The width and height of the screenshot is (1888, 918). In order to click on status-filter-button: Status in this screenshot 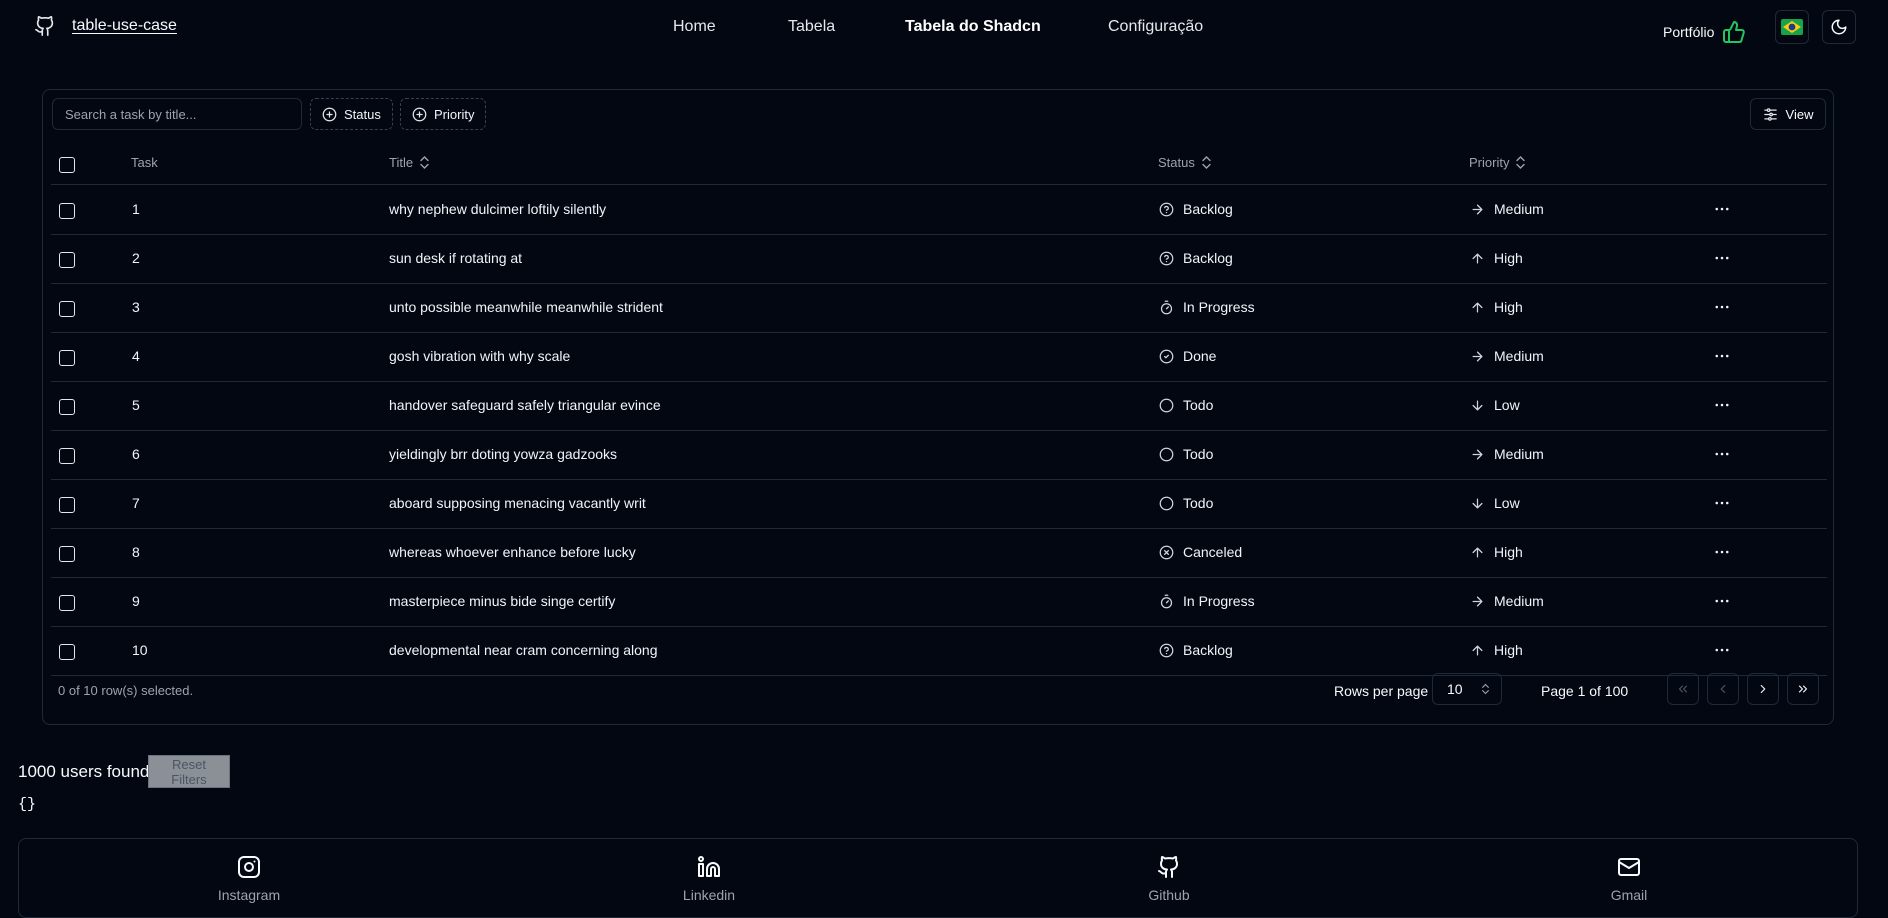, I will do `click(351, 114)`.